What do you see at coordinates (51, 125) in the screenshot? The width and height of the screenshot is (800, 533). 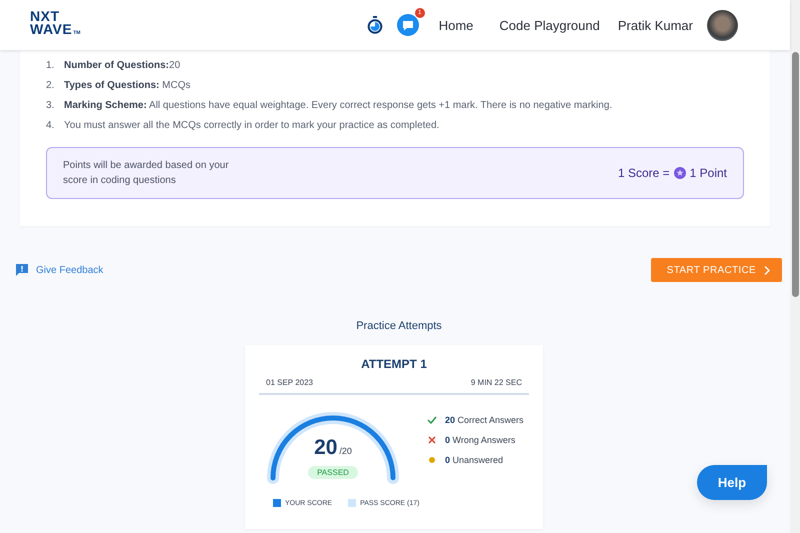 I see `list-number: 4.` at bounding box center [51, 125].